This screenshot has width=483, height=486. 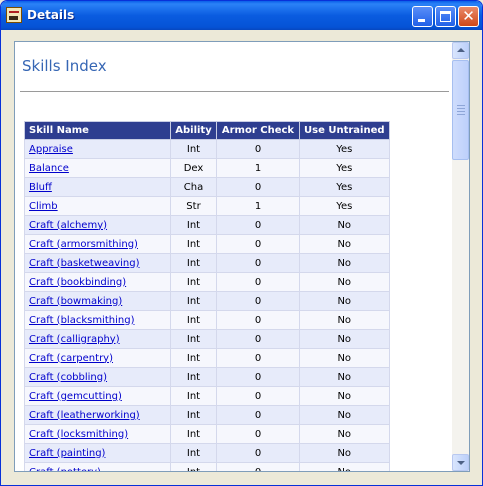 I want to click on vertical-scrollbar, so click(x=460, y=256).